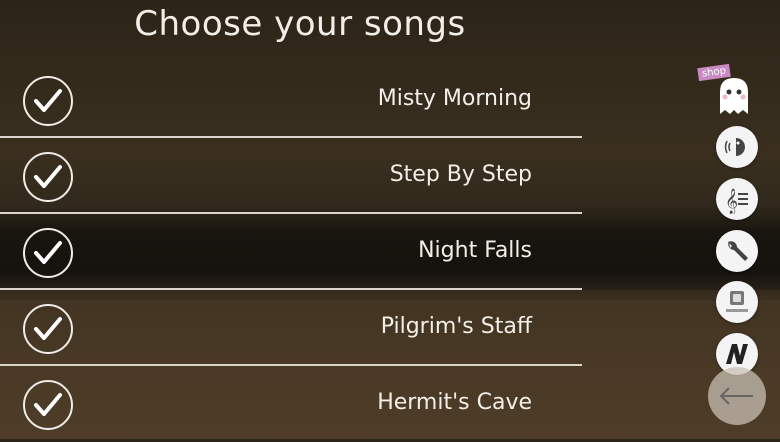 This screenshot has width=780, height=442. I want to click on page-title: Choose your songs, so click(300, 24).